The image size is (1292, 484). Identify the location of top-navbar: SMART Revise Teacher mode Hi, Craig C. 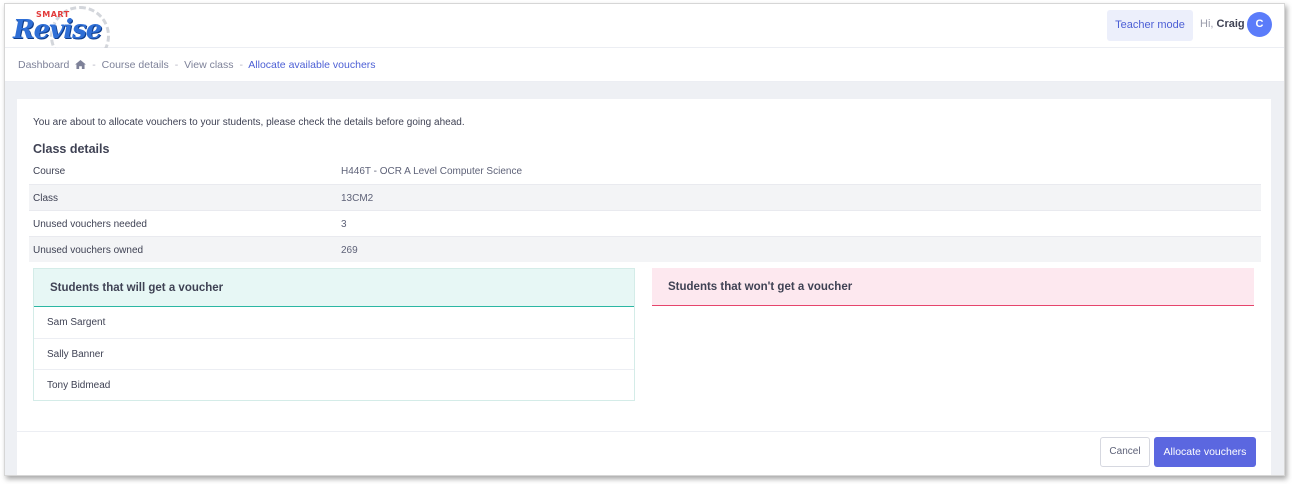
(644, 35).